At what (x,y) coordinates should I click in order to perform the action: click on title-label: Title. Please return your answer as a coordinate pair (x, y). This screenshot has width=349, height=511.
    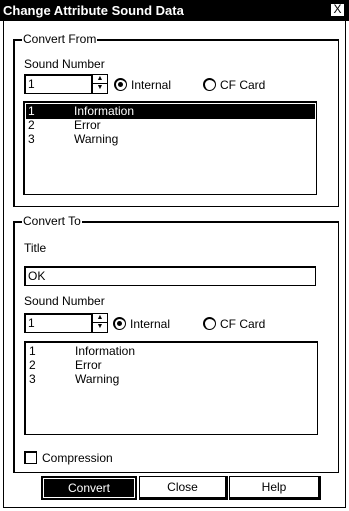
    Looking at the image, I should click on (35, 248).